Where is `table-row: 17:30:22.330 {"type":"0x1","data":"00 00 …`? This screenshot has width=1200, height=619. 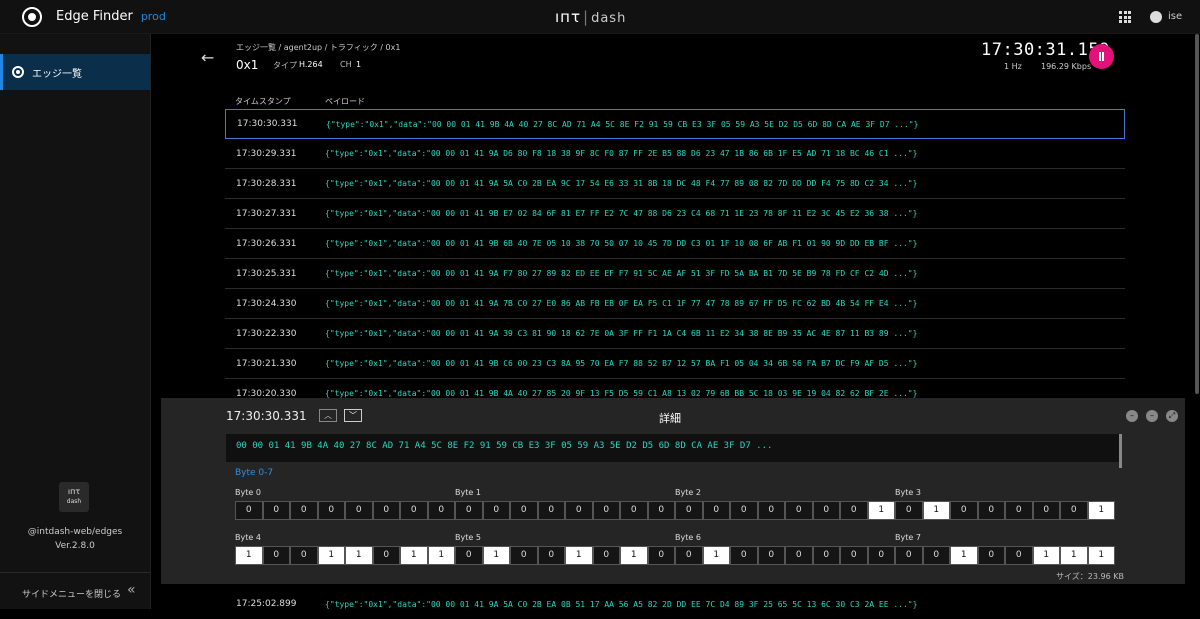
table-row: 17:30:22.330 {"type":"0x1","data":"00 00 … is located at coordinates (675, 334).